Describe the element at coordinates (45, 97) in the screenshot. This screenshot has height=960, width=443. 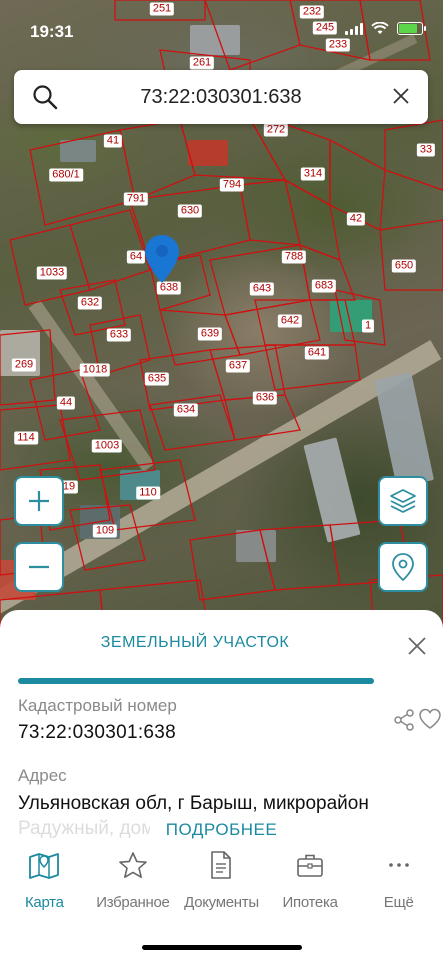
I see `search-icon` at that location.